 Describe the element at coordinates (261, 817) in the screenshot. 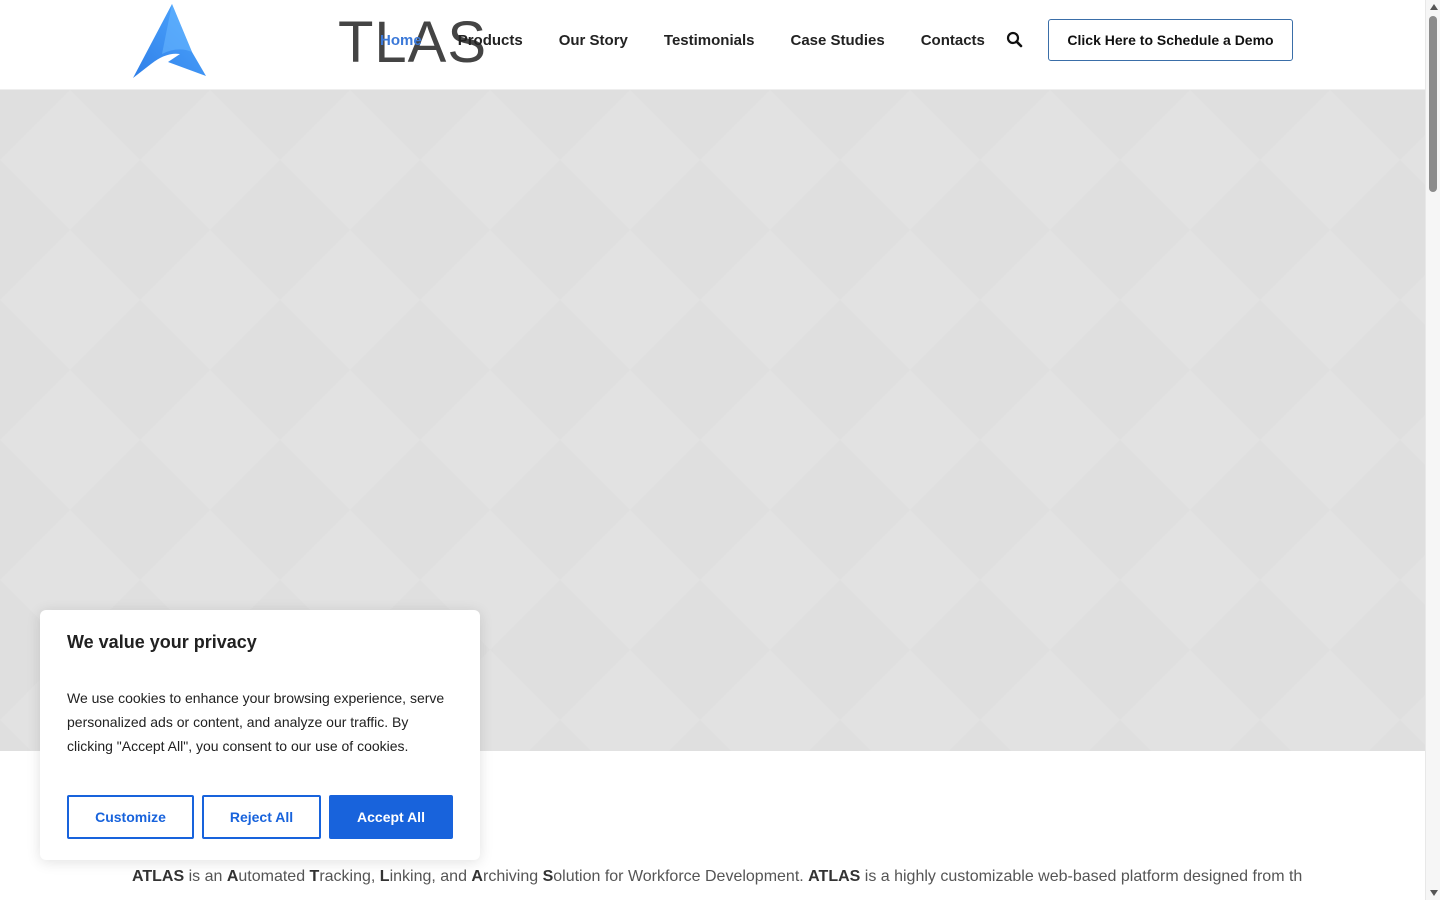

I see `cookie-reject-all-button: Reject All` at that location.